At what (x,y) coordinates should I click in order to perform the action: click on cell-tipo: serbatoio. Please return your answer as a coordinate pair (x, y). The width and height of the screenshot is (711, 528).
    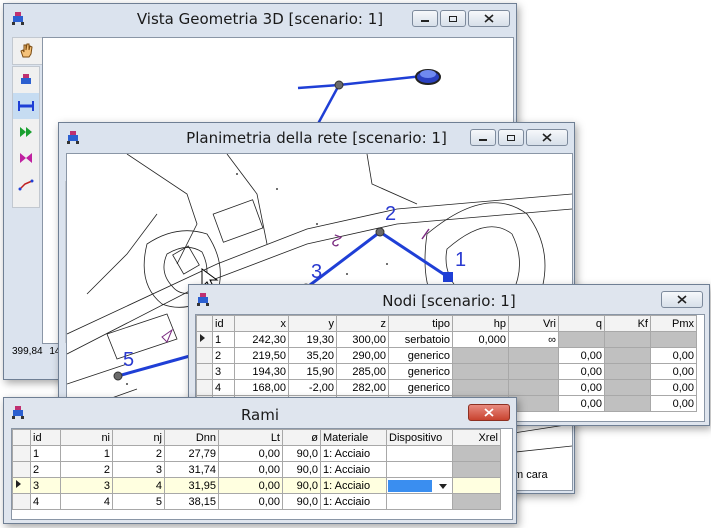
    Looking at the image, I should click on (420, 339).